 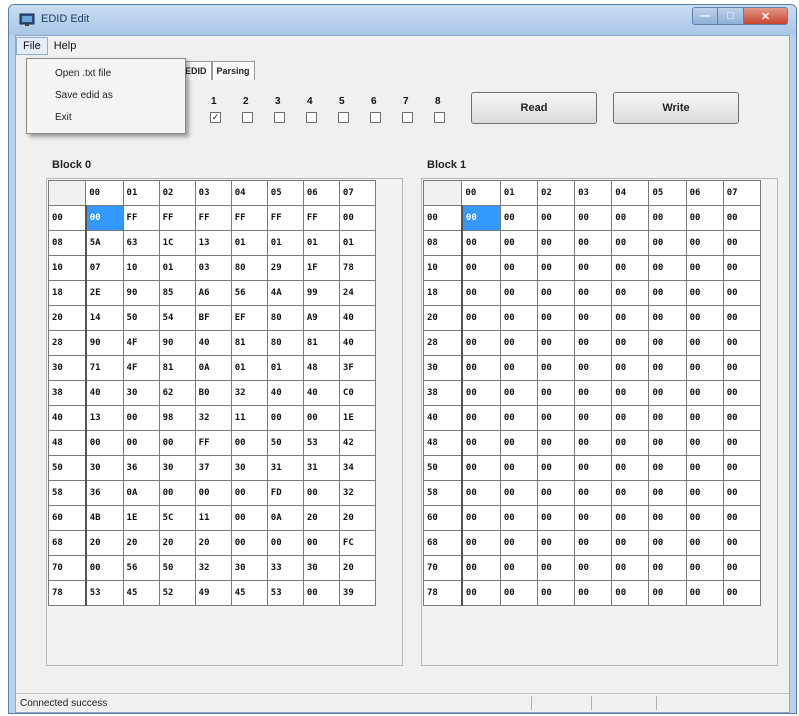 I want to click on hex-cell: 50, so click(x=141, y=318).